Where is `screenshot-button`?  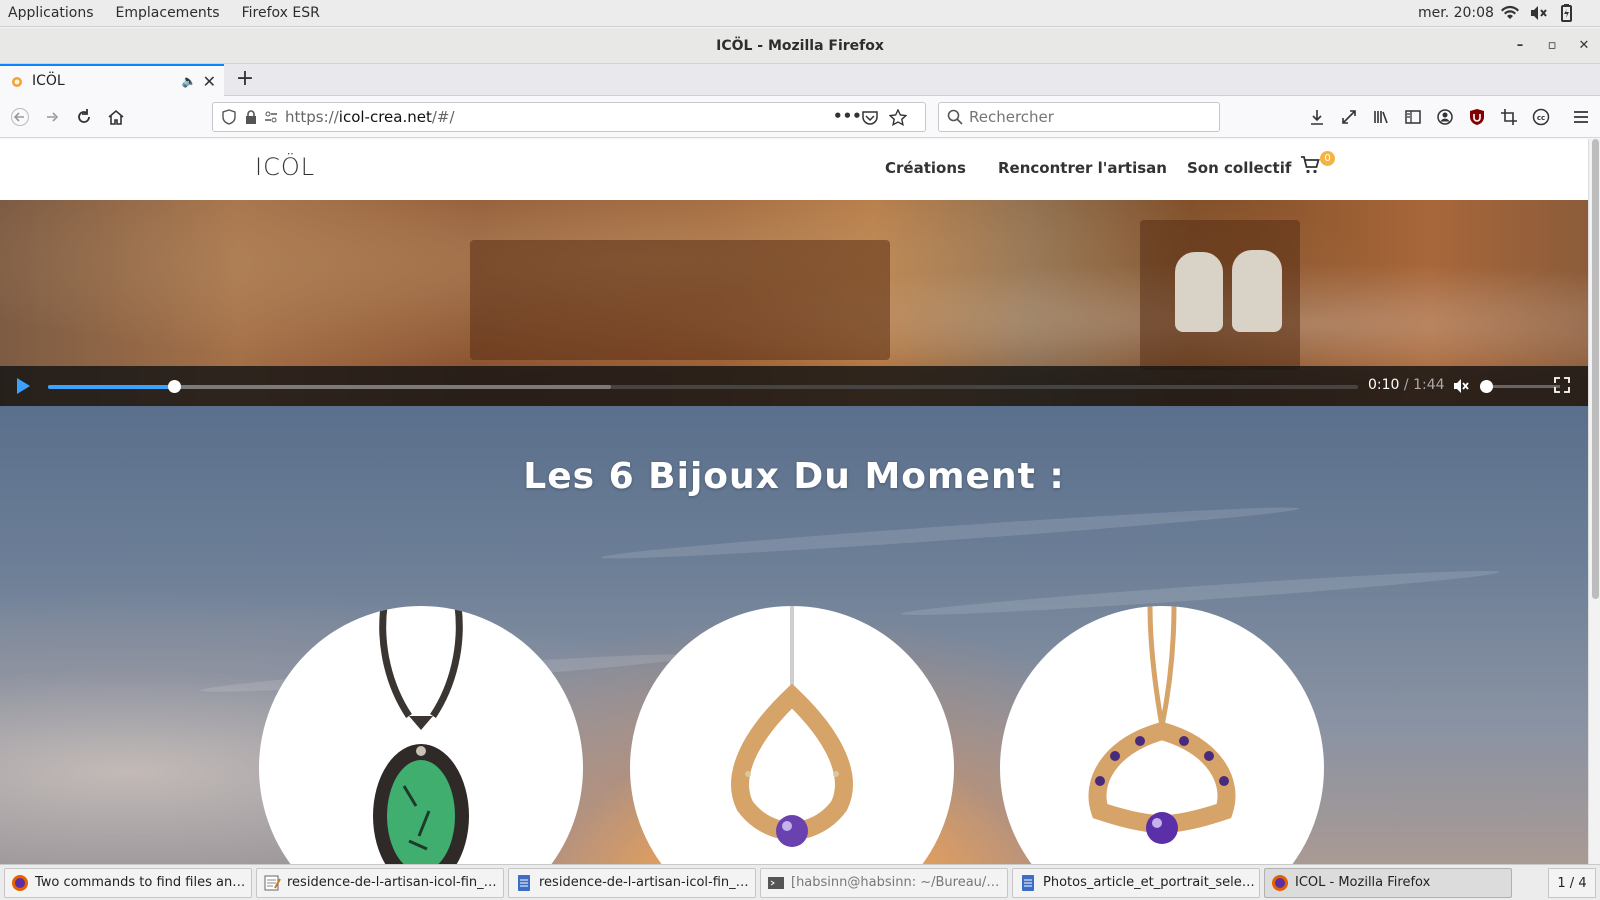 screenshot-button is located at coordinates (1509, 117).